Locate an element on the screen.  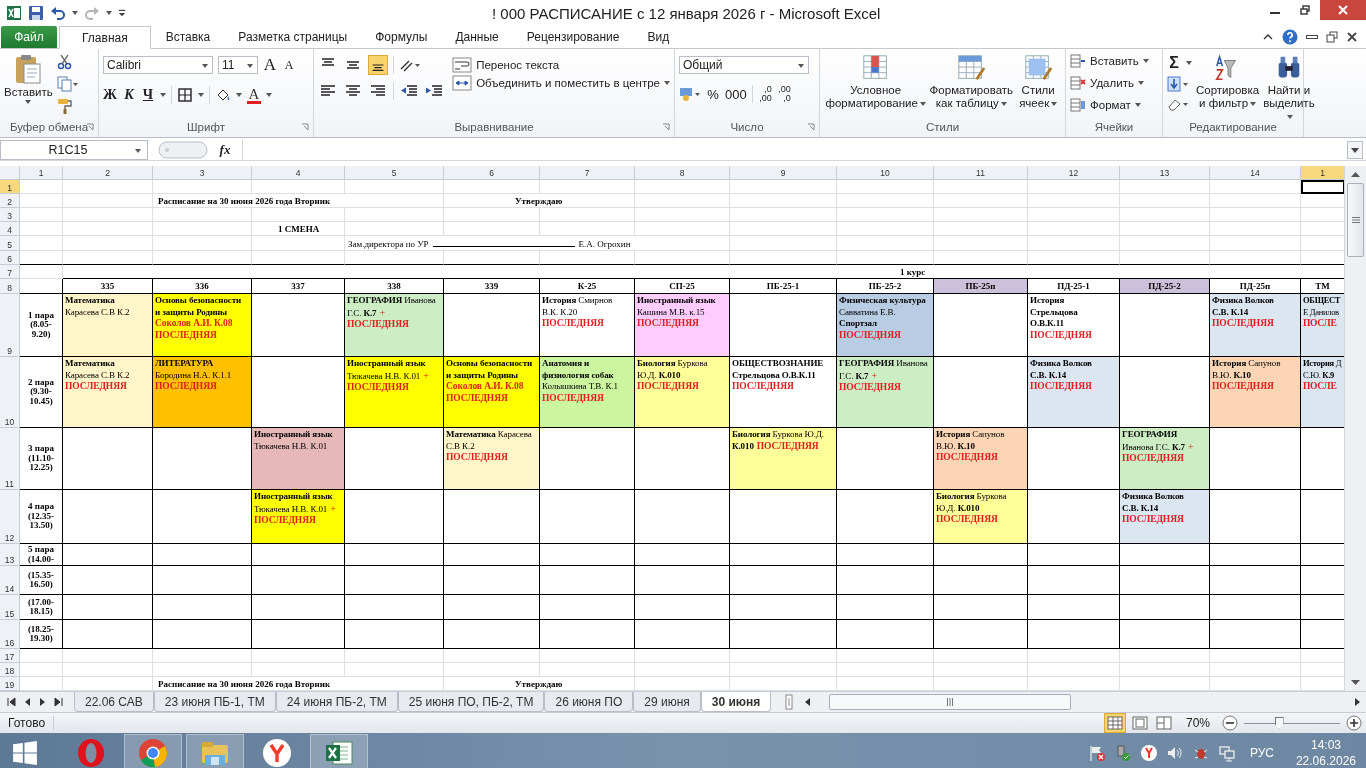
scrollbar-thumb is located at coordinates (1355, 220).